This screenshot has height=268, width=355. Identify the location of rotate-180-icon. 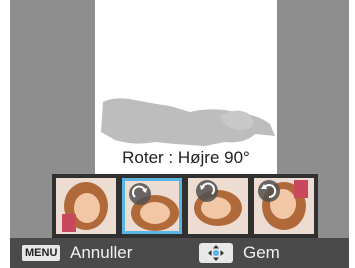
(269, 191).